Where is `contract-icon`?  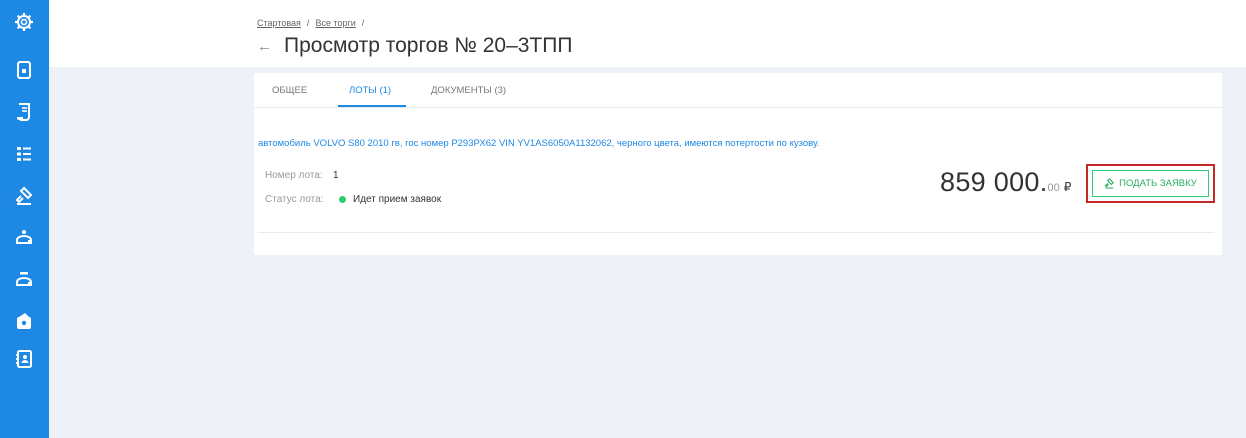 contract-icon is located at coordinates (24, 112).